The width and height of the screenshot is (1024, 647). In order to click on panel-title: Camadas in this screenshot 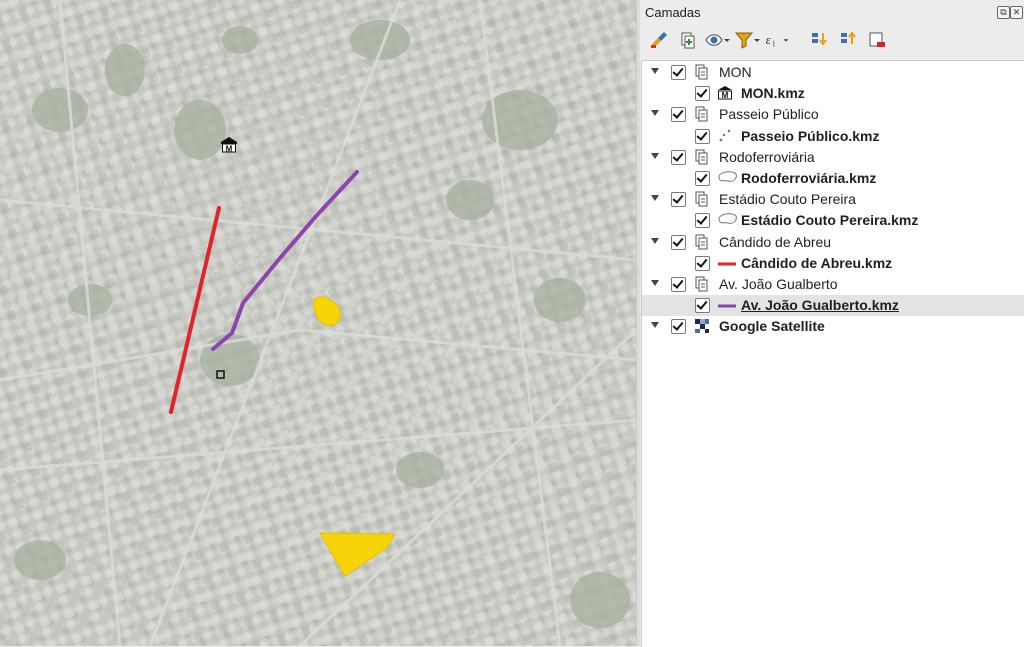, I will do `click(673, 12)`.